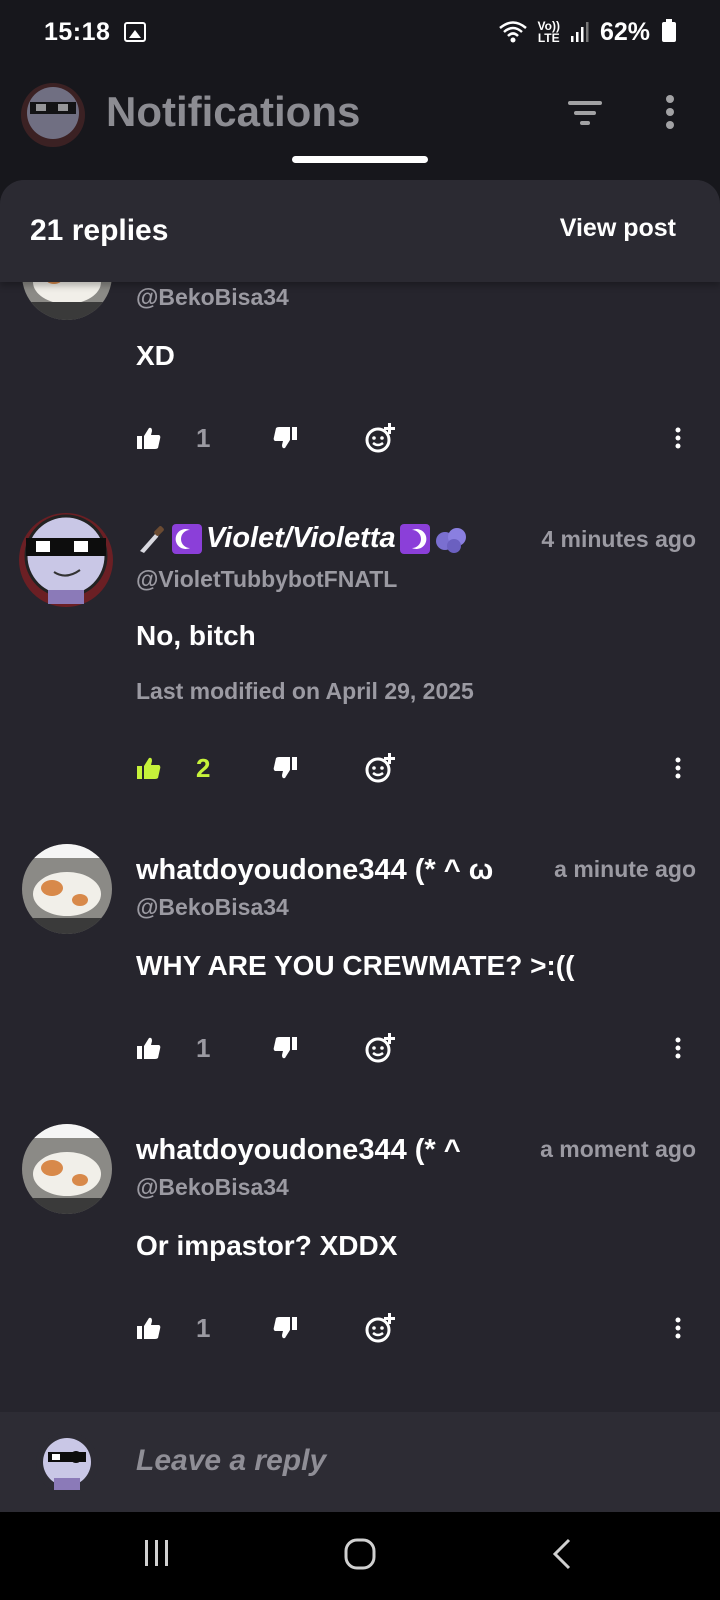 This screenshot has width=720, height=1600. Describe the element at coordinates (231, 1461) in the screenshot. I see `reply-input: Leave a reply` at that location.